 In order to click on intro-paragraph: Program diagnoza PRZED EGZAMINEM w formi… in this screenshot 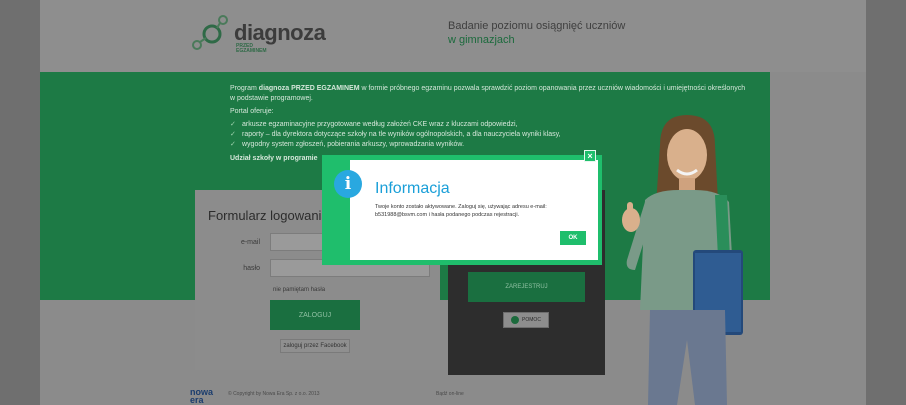, I will do `click(490, 94)`.